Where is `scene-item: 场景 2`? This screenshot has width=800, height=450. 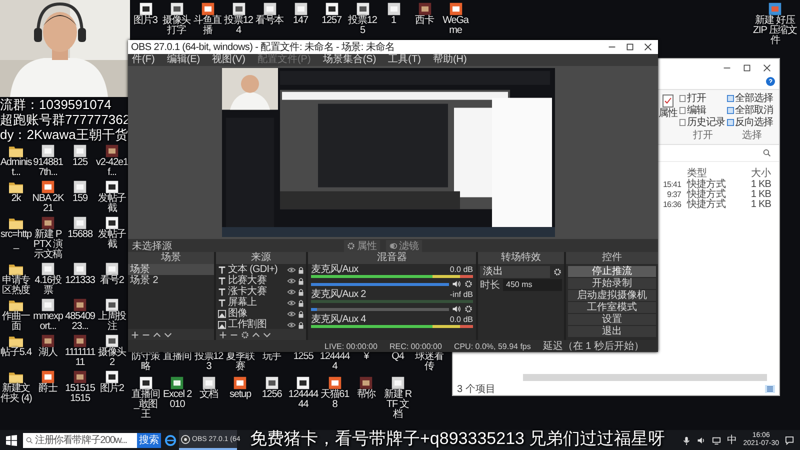 scene-item: 场景 2 is located at coordinates (171, 280).